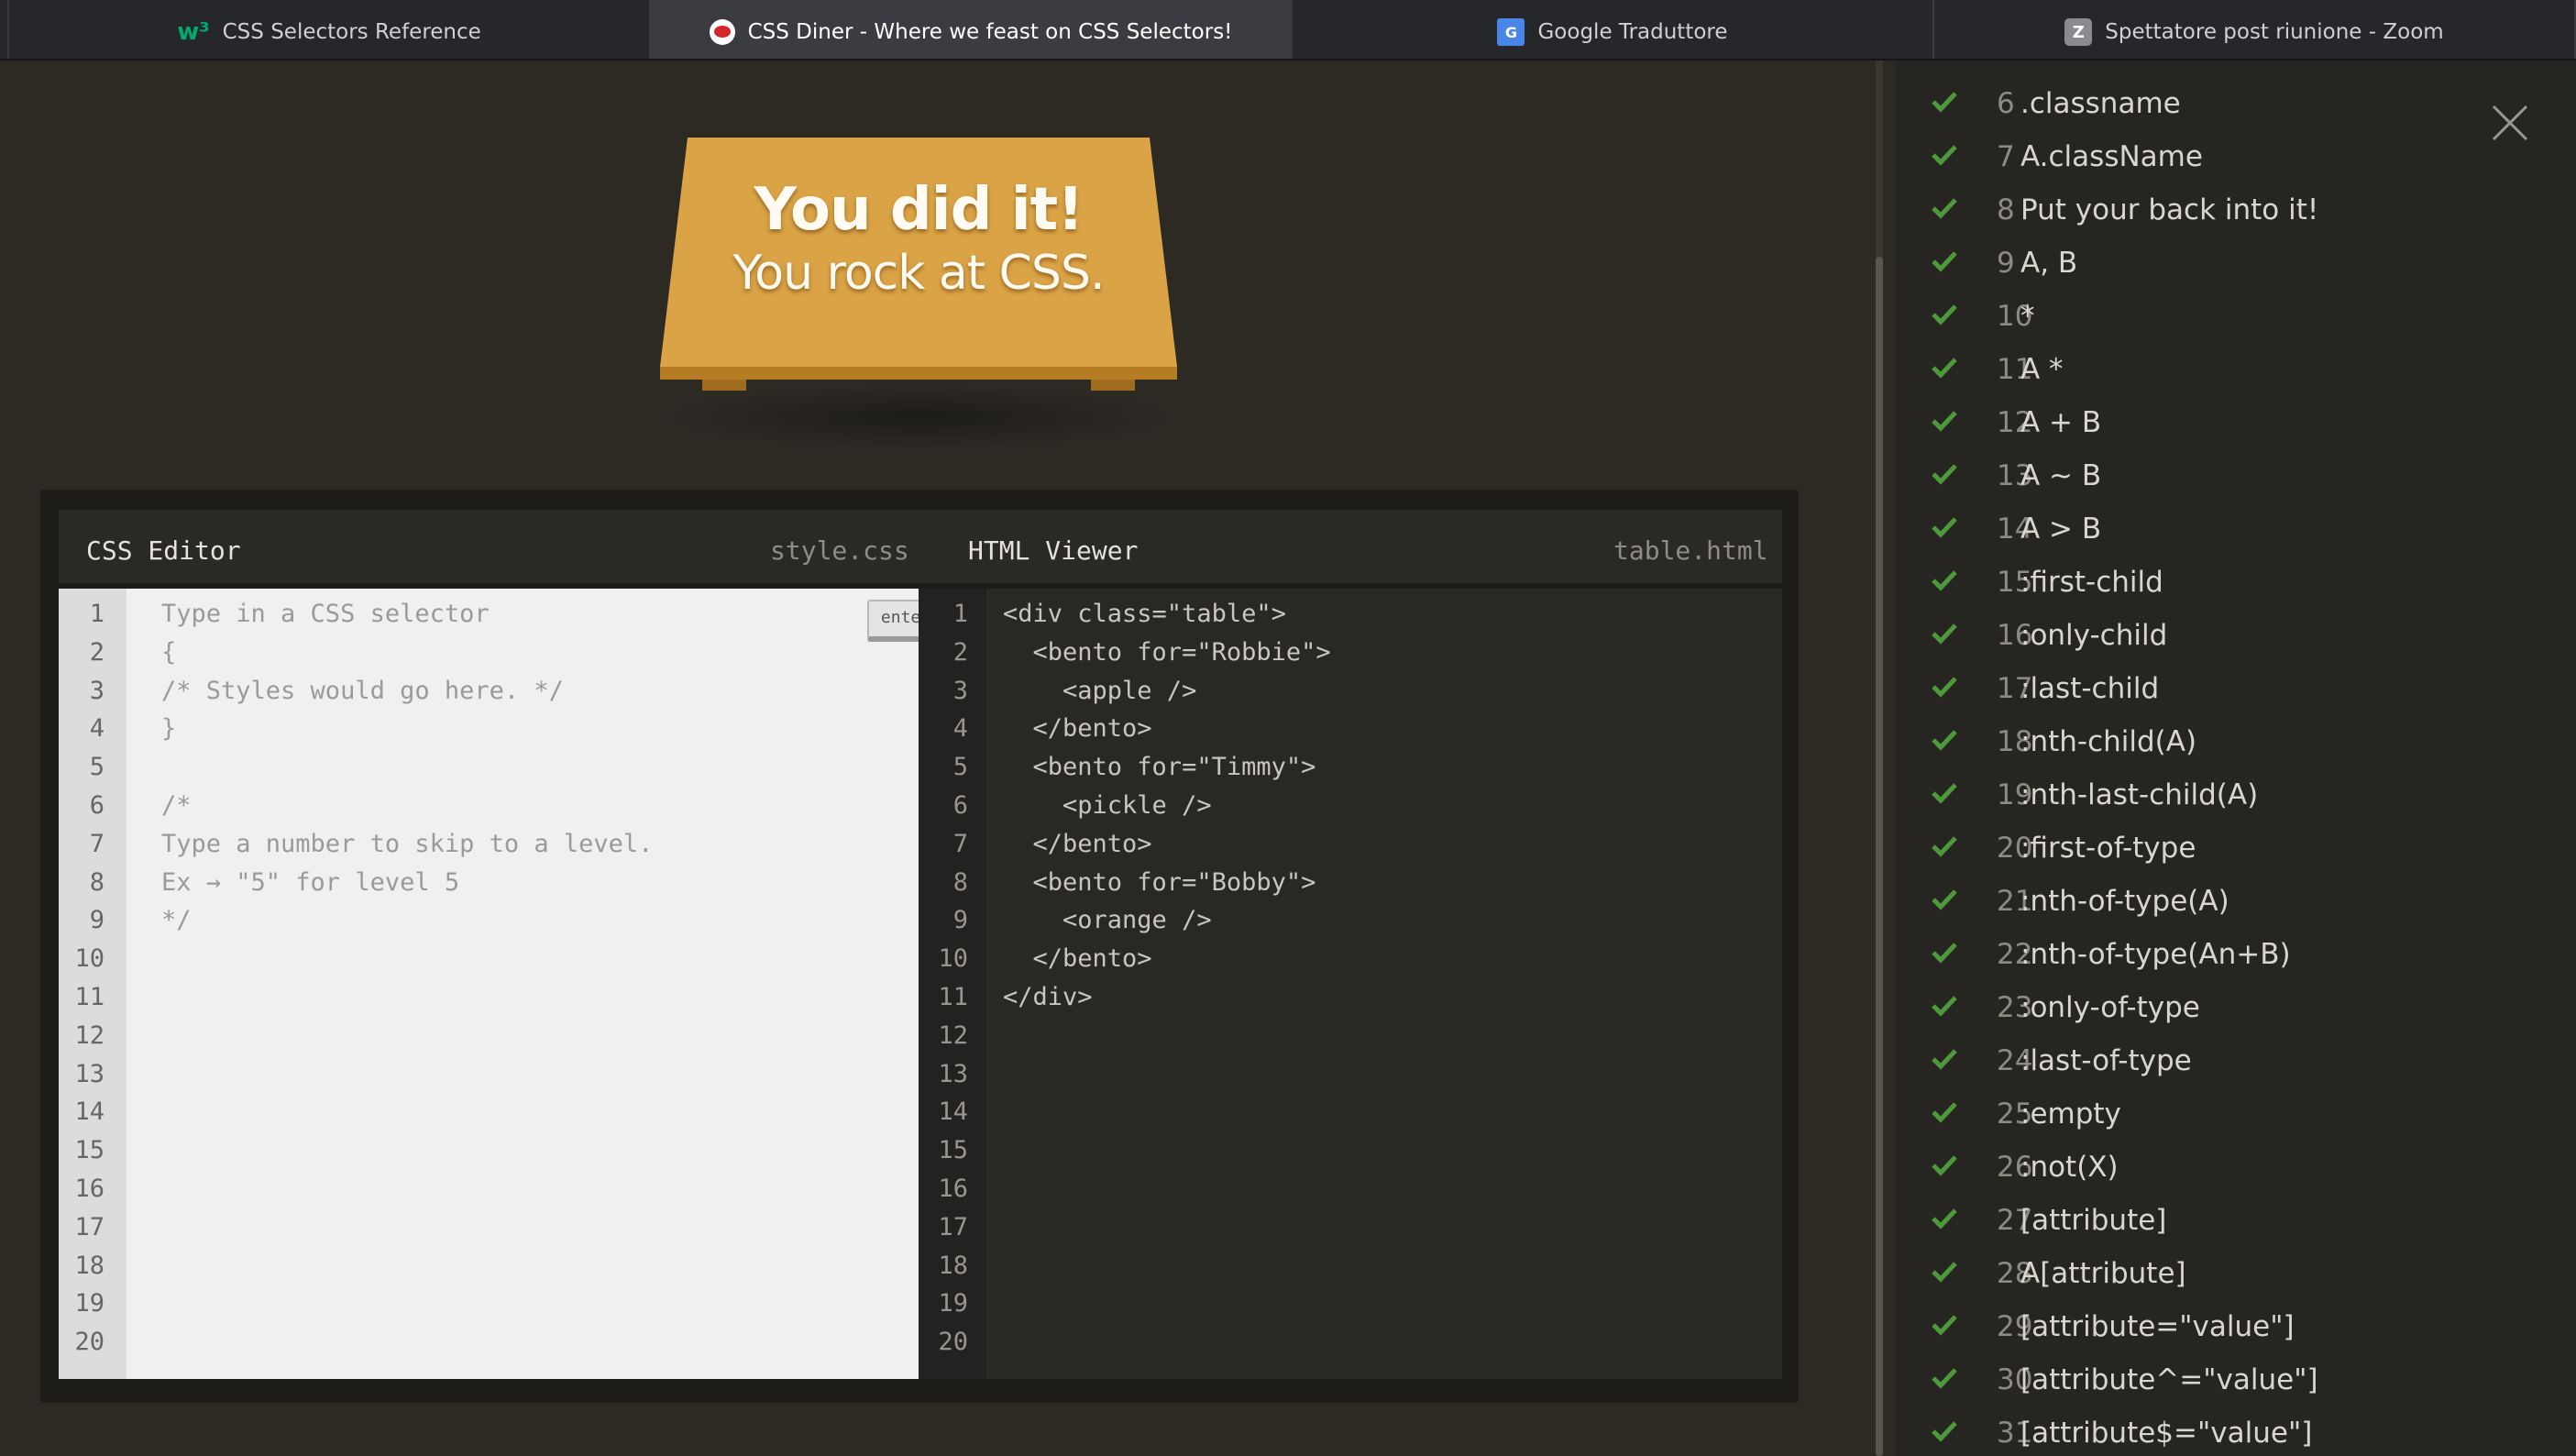  What do you see at coordinates (1053, 550) in the screenshot?
I see `html-viewer-title: HTML Viewer` at bounding box center [1053, 550].